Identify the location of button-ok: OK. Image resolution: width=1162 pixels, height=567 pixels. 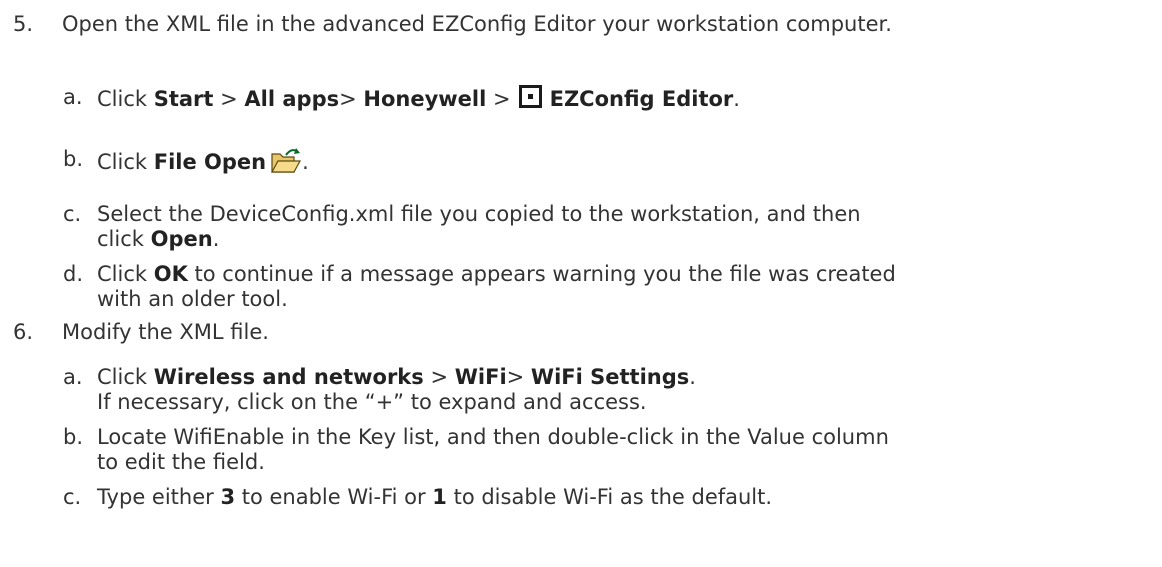
(170, 274).